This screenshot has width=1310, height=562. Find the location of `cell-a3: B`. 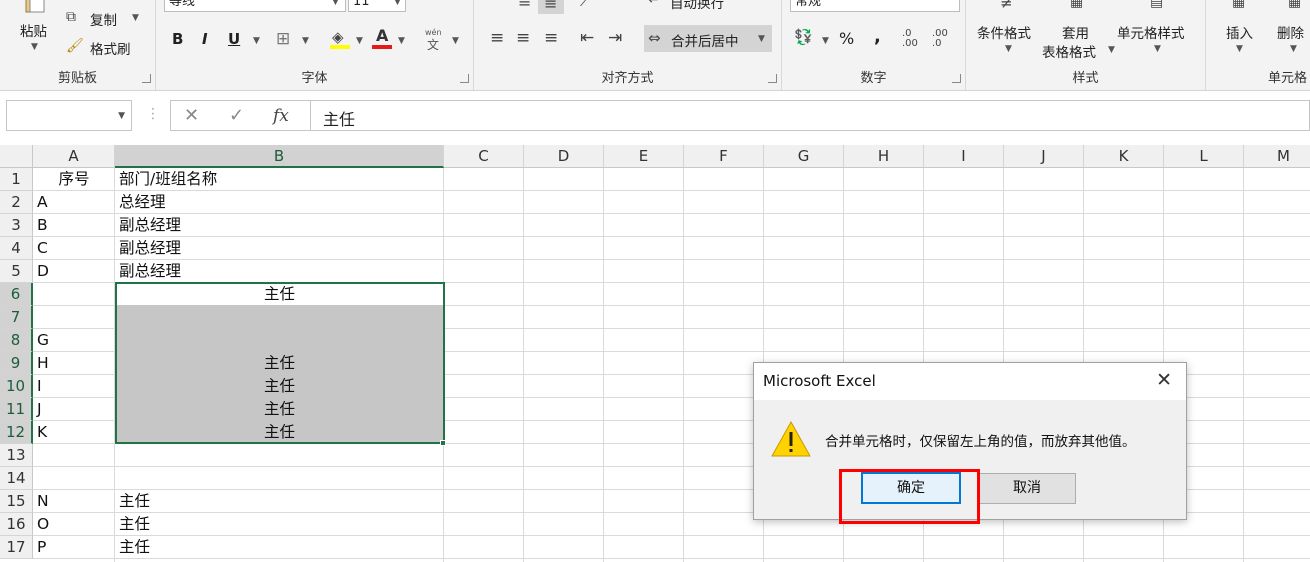

cell-a3: B is located at coordinates (76, 225).